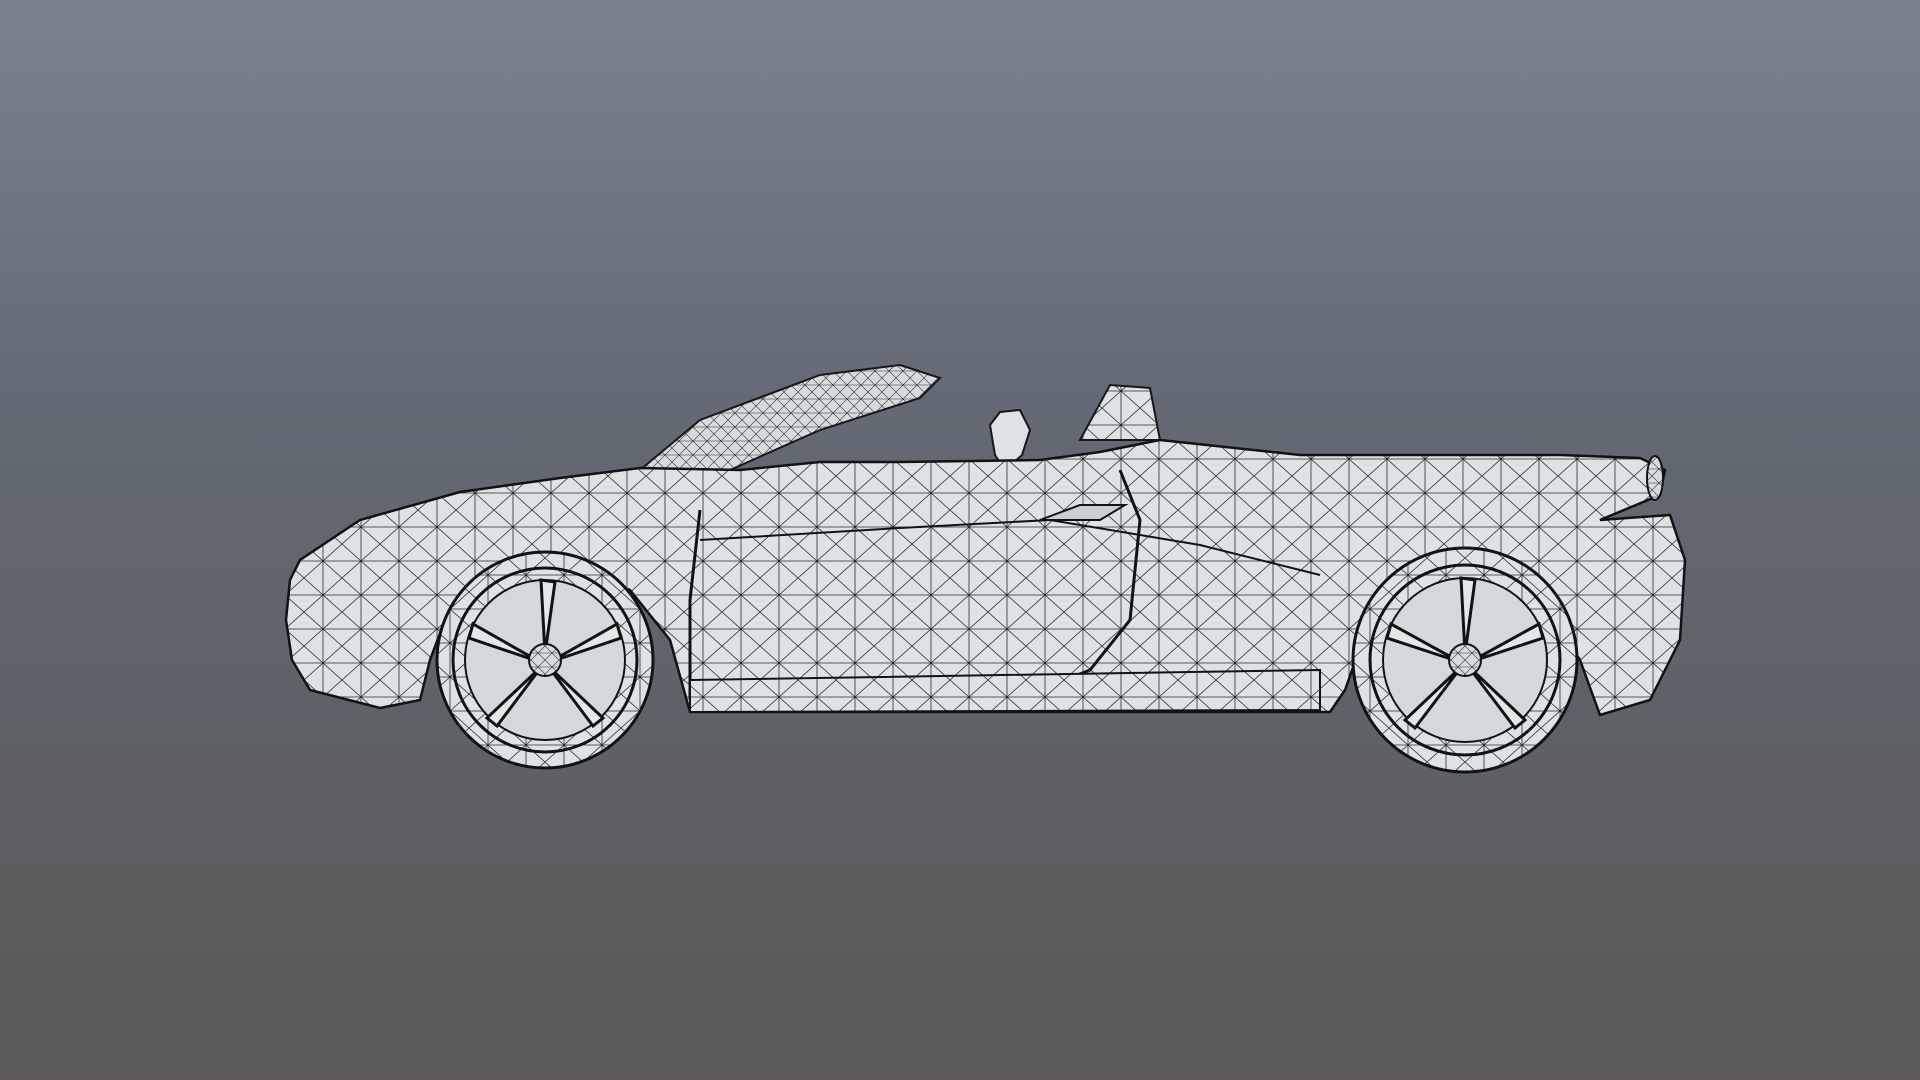  Describe the element at coordinates (1655, 478) in the screenshot. I see `tail-light` at that location.